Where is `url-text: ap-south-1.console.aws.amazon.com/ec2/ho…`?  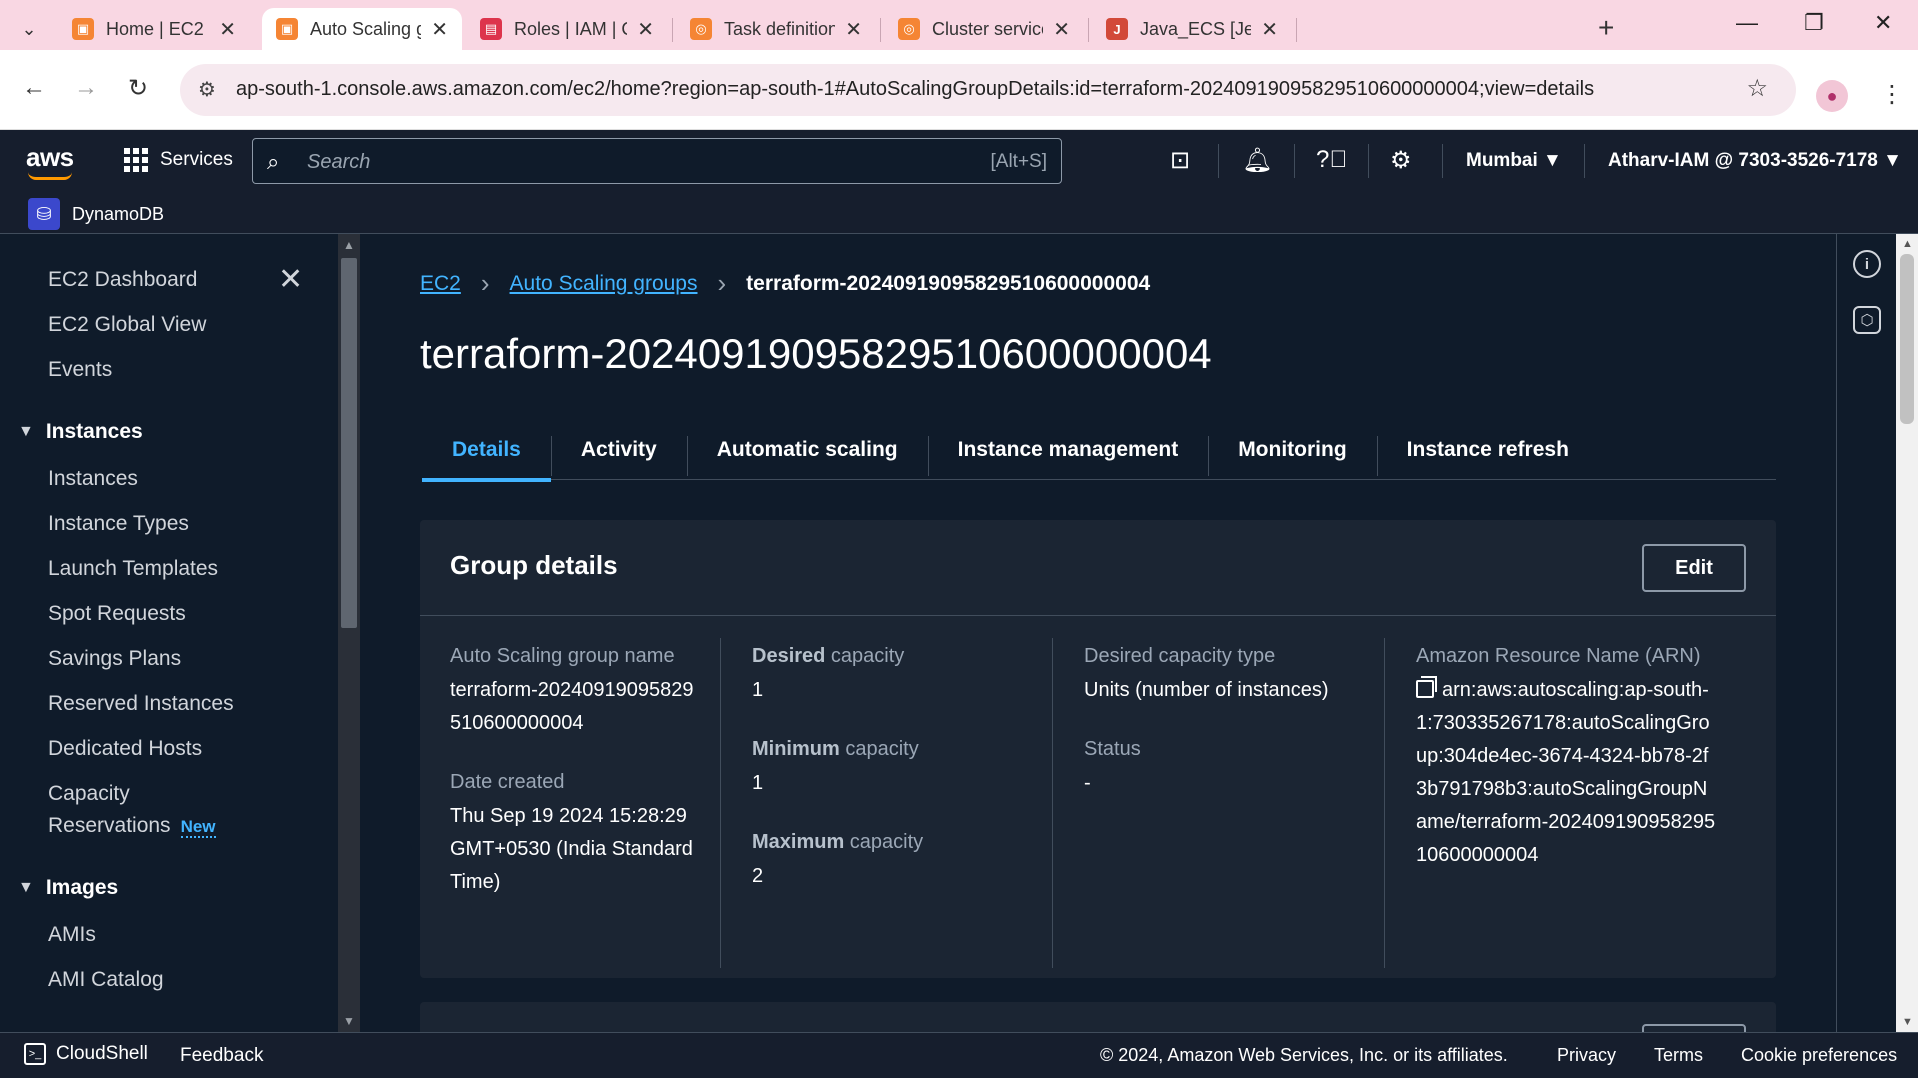 url-text: ap-south-1.console.aws.amazon.com/ec2/ho… is located at coordinates (915, 89).